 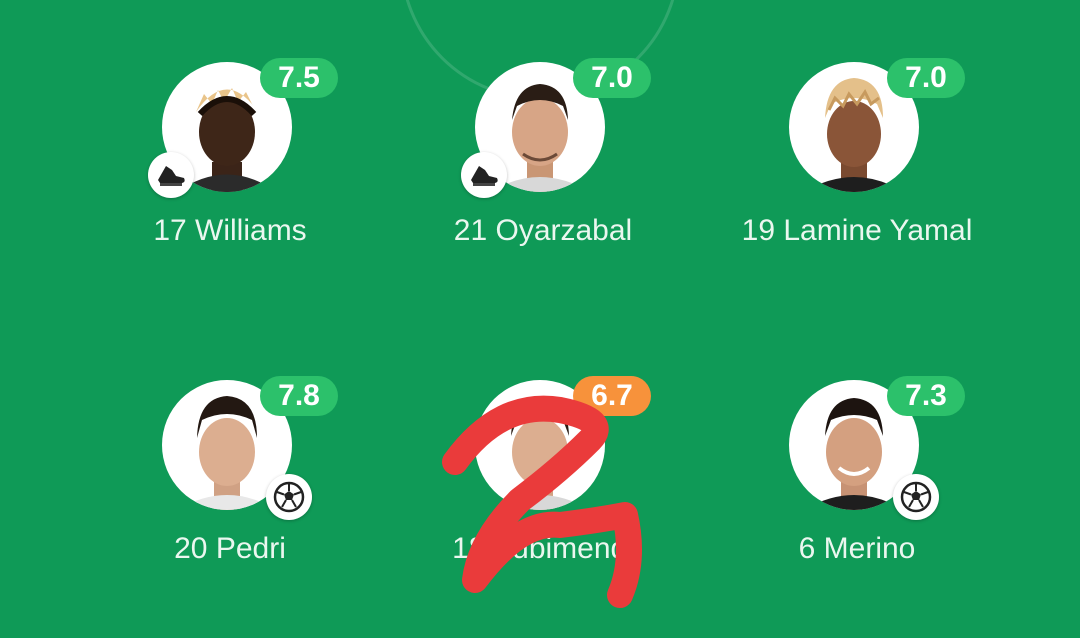 What do you see at coordinates (612, 396) in the screenshot?
I see `rating-badge: 6.7` at bounding box center [612, 396].